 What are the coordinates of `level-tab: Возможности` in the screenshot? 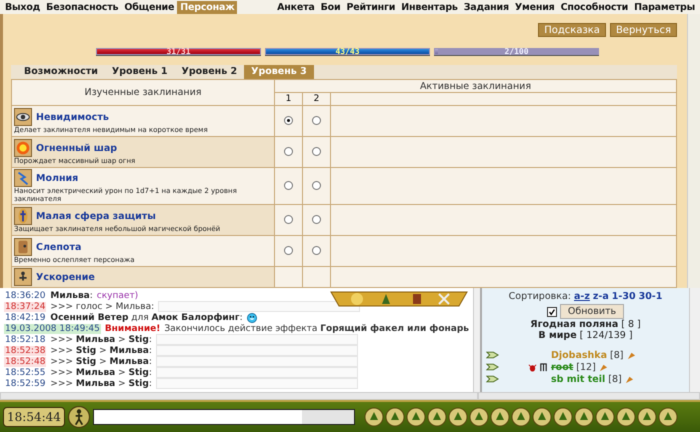 It's located at (61, 72).